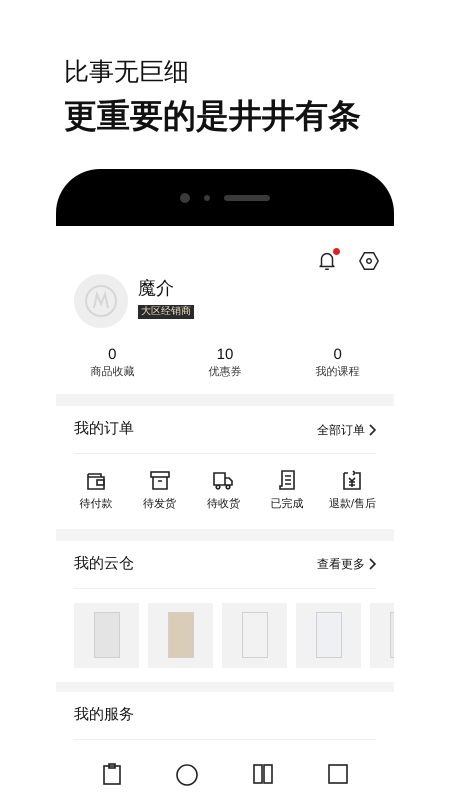 This screenshot has height=800, width=450. I want to click on box-icon, so click(160, 480).